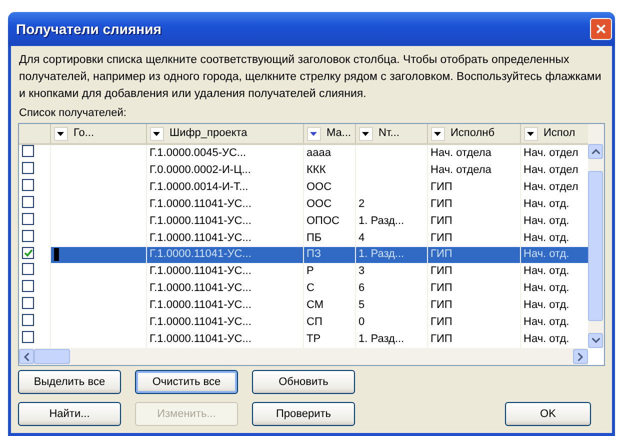 Image resolution: width=623 pixels, height=436 pixels. What do you see at coordinates (316, 170) in the screenshot?
I see `table-cell: ККК` at bounding box center [316, 170].